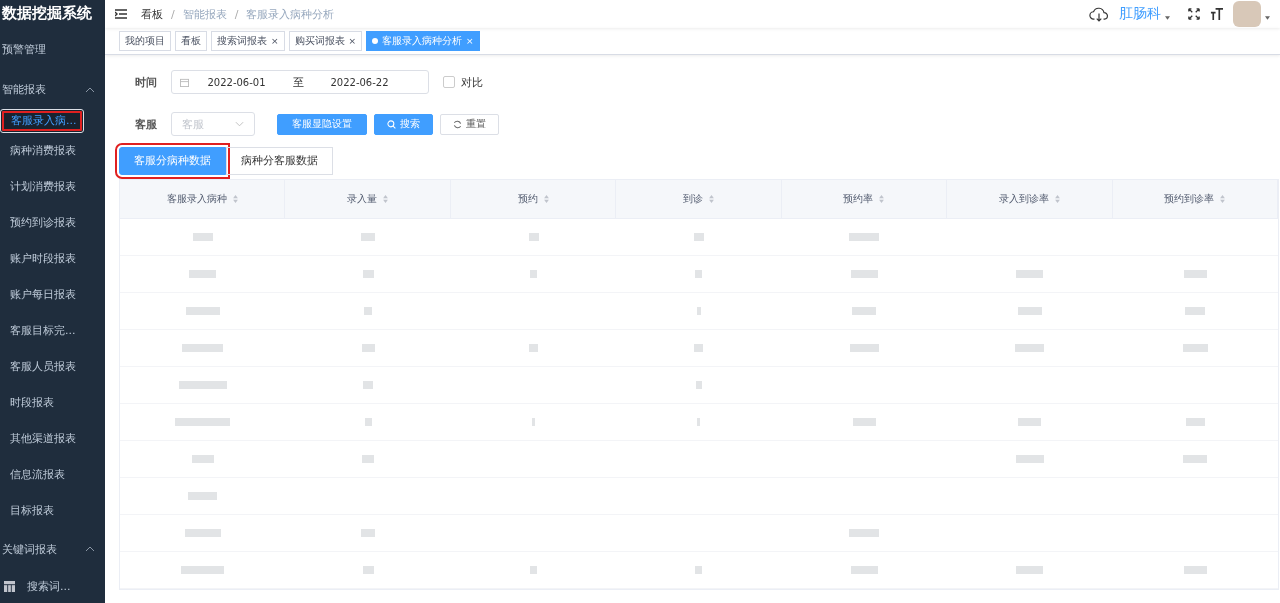 The height and width of the screenshot is (603, 1280). Describe the element at coordinates (236, 82) in the screenshot. I see `start-date: 2022-06-01` at that location.